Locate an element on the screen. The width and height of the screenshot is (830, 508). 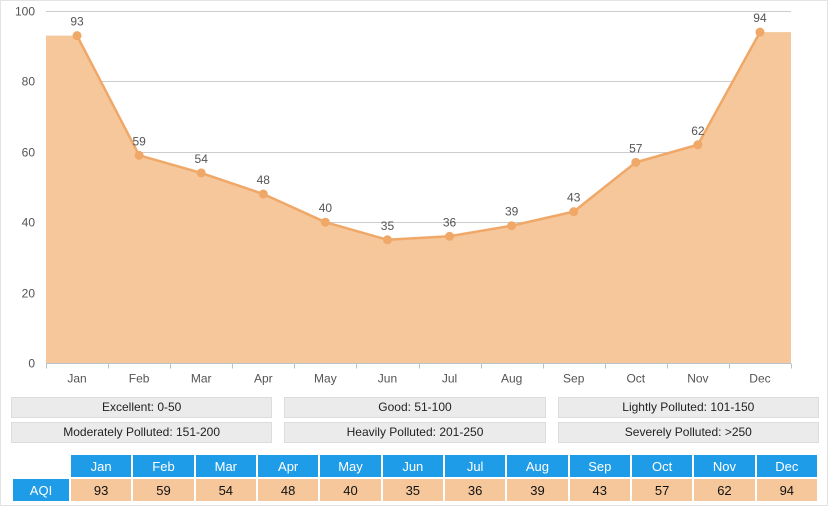
x-tick-label-oct: Oct is located at coordinates (635, 379).